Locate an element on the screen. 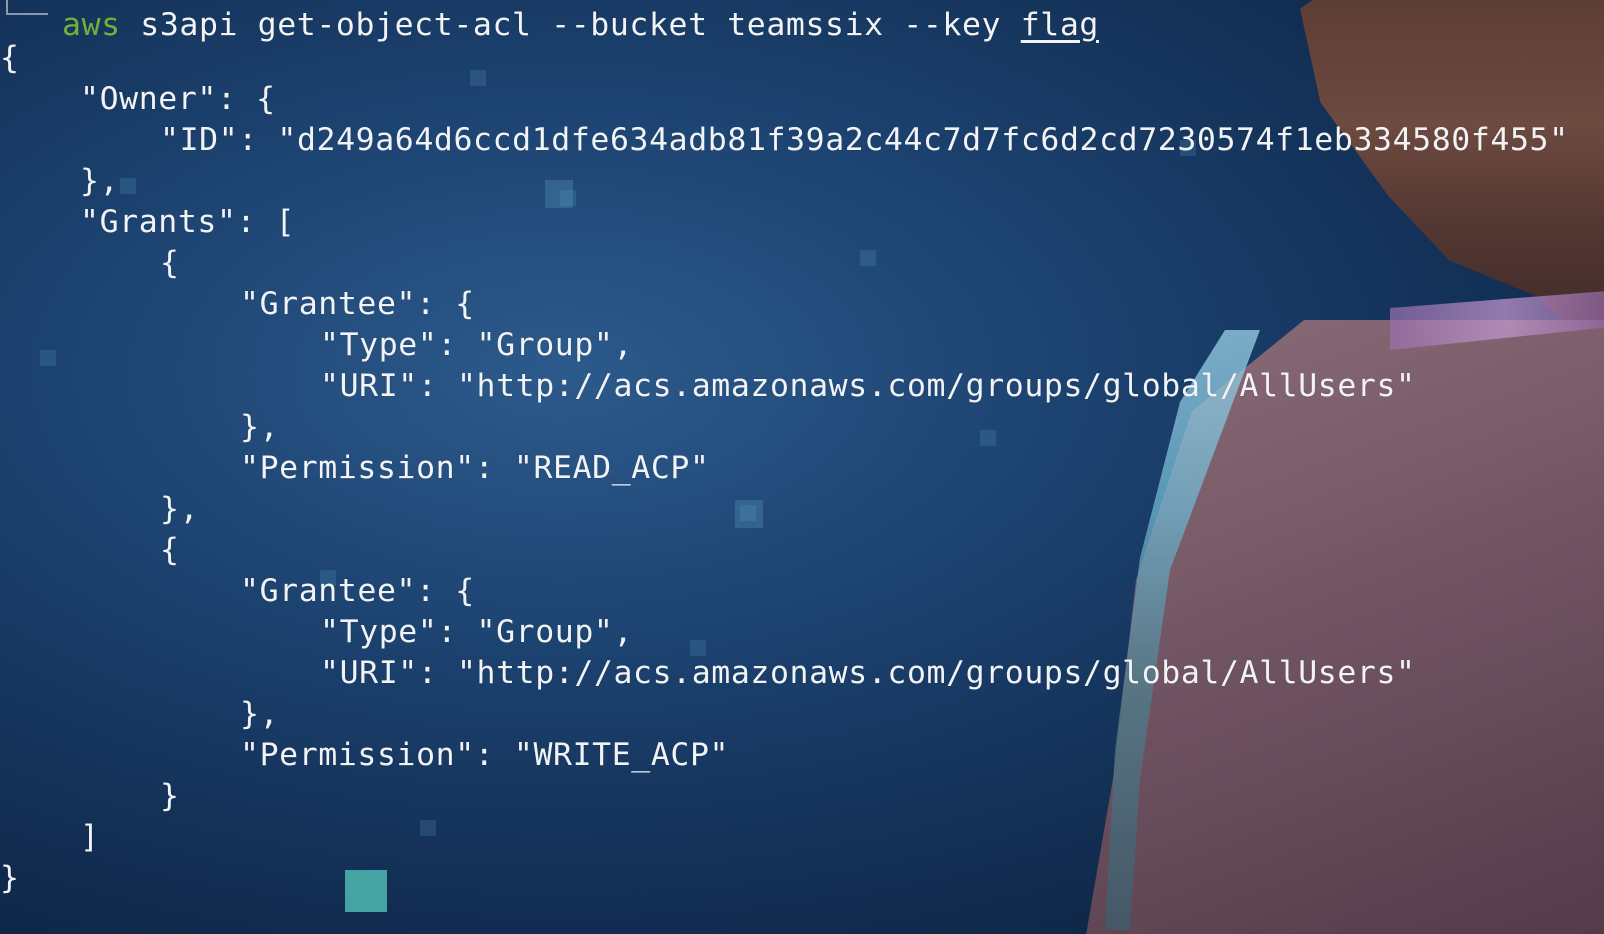  command-executable: aws is located at coordinates (91, 25).